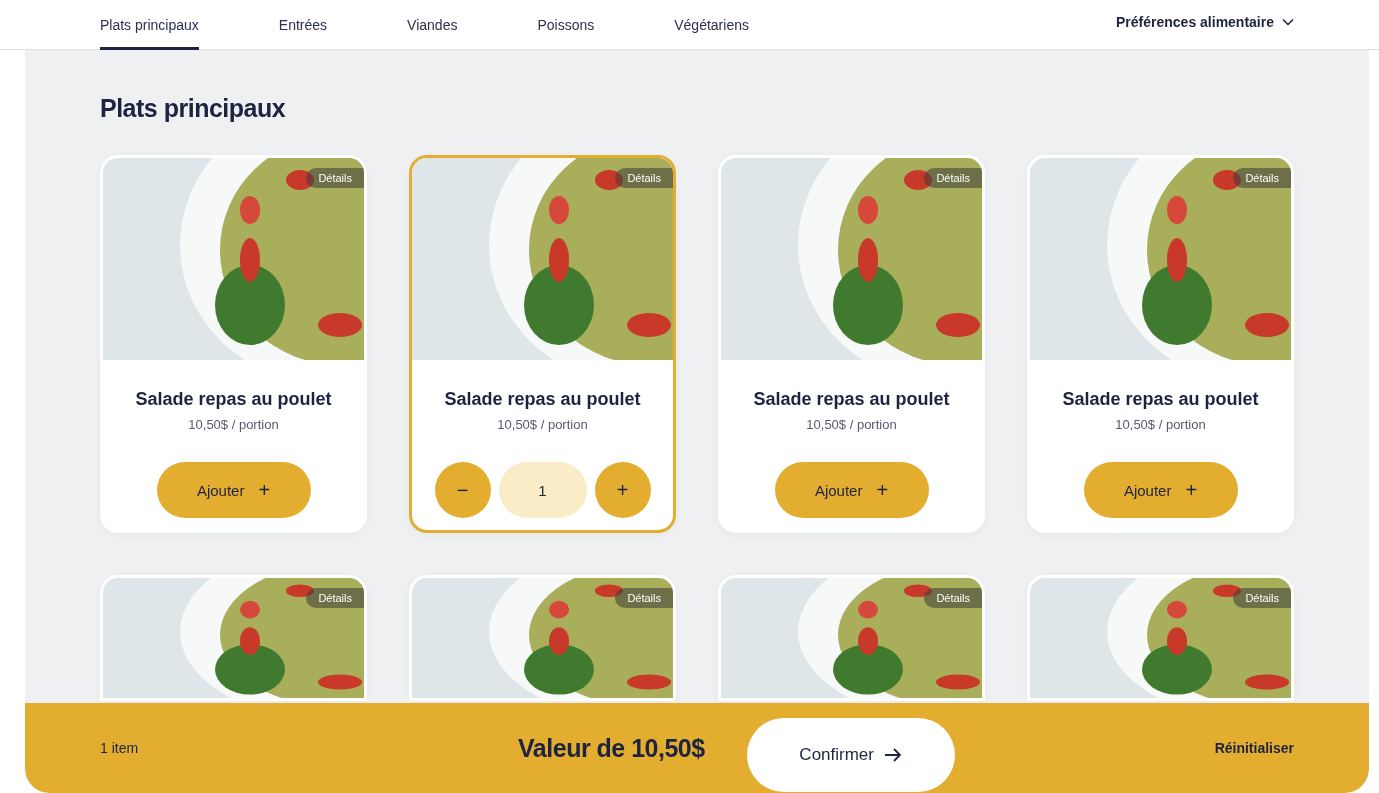 This screenshot has width=1379, height=793. Describe the element at coordinates (1205, 22) in the screenshot. I see `preferences-dropdown: Préférences alimentaire` at that location.